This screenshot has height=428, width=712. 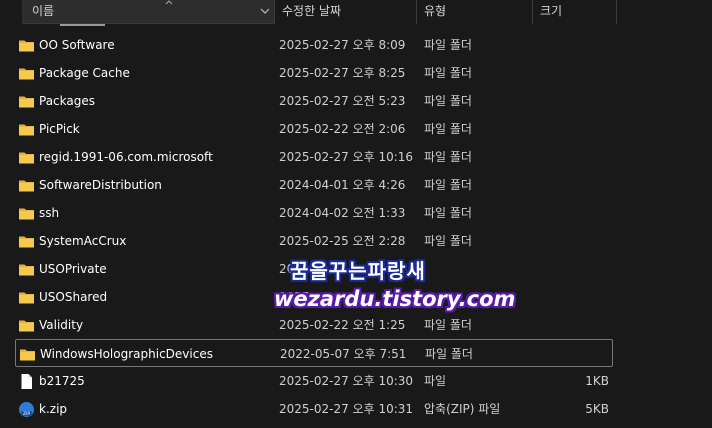 I want to click on file-name: b21725, so click(x=62, y=381).